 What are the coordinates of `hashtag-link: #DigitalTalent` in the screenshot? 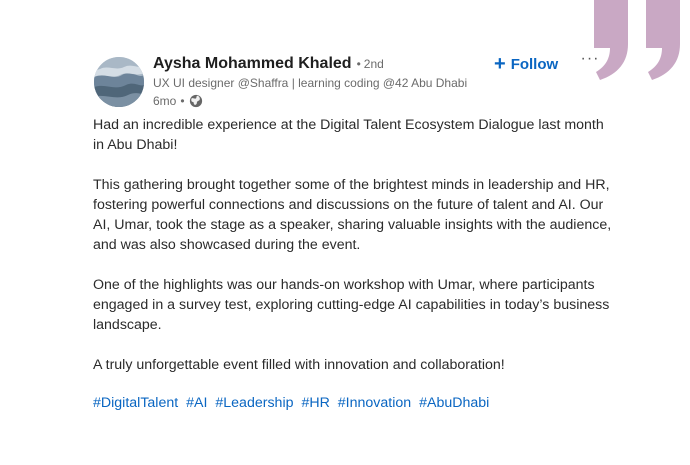 It's located at (135, 403).